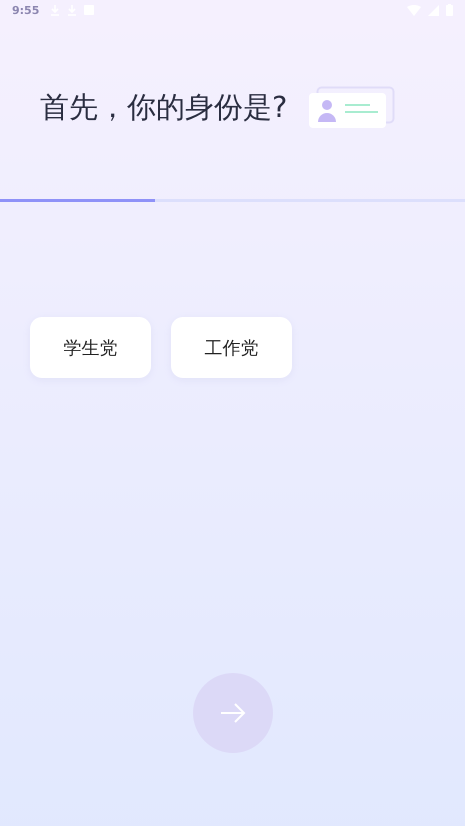 This screenshot has width=465, height=826. Describe the element at coordinates (233, 713) in the screenshot. I see `arrow-right-icon` at that location.